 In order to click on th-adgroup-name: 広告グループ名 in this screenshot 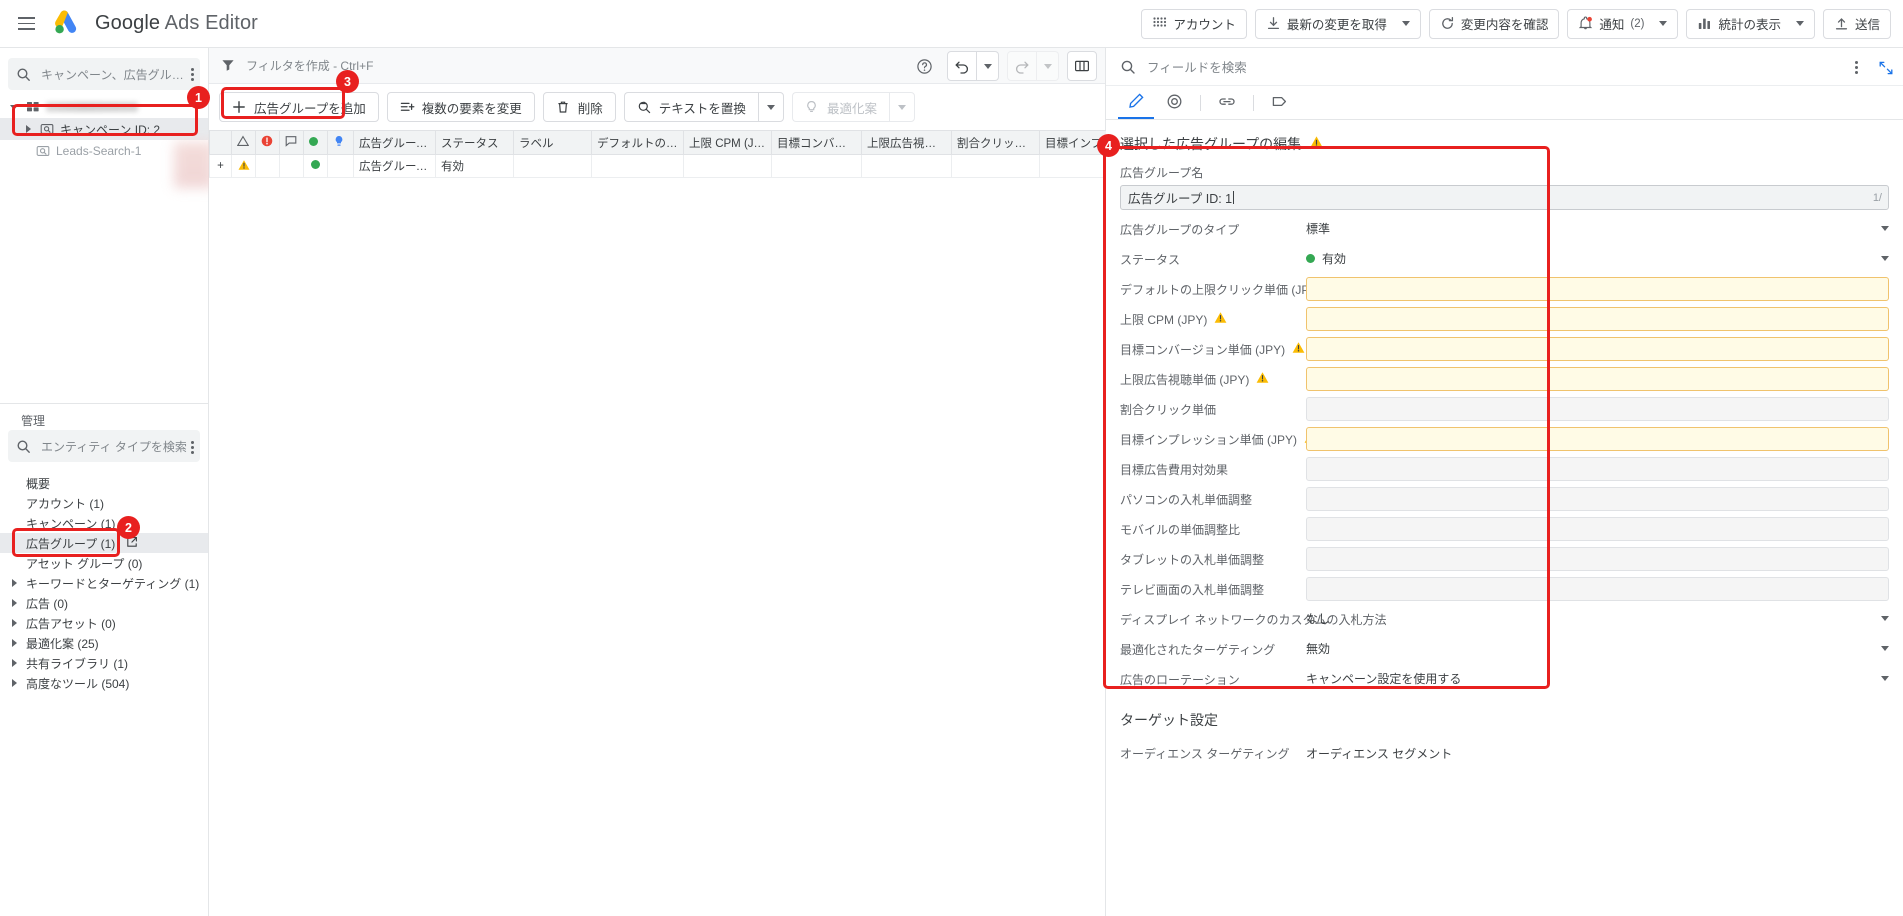, I will do `click(394, 142)`.